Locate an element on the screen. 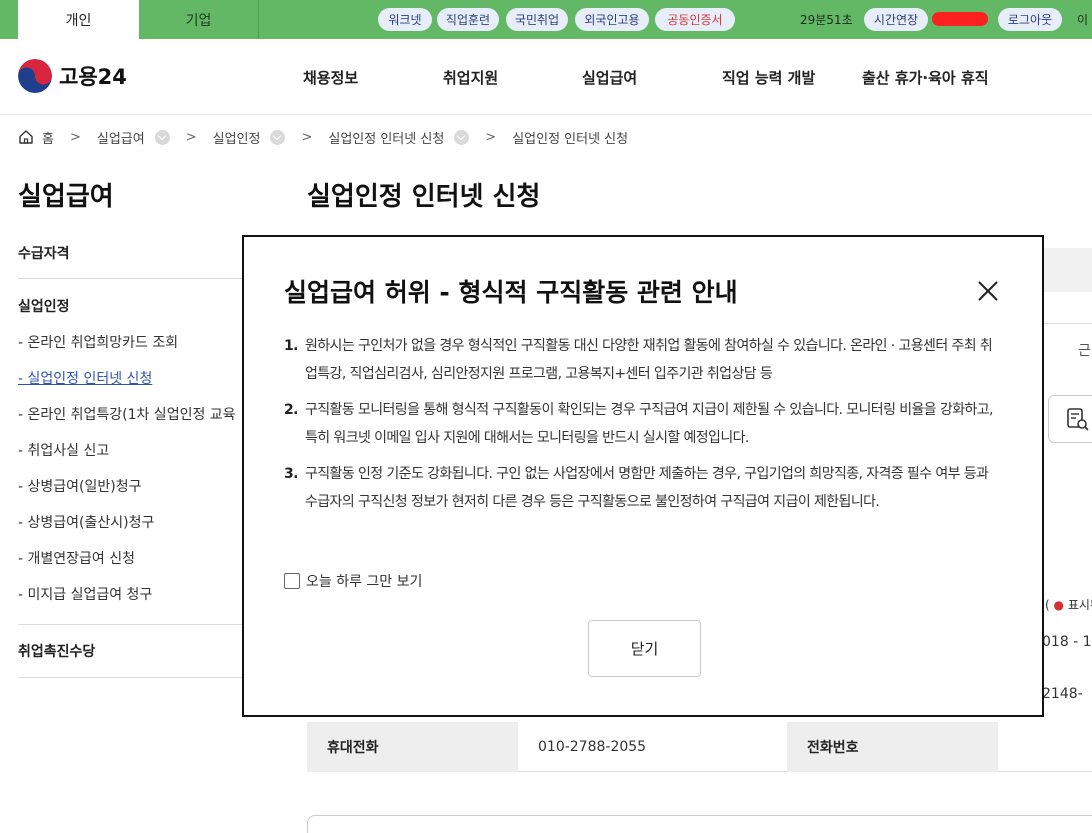 The width and height of the screenshot is (1092, 833). required-field-note: ( ● 표시된 is located at coordinates (1068, 604).